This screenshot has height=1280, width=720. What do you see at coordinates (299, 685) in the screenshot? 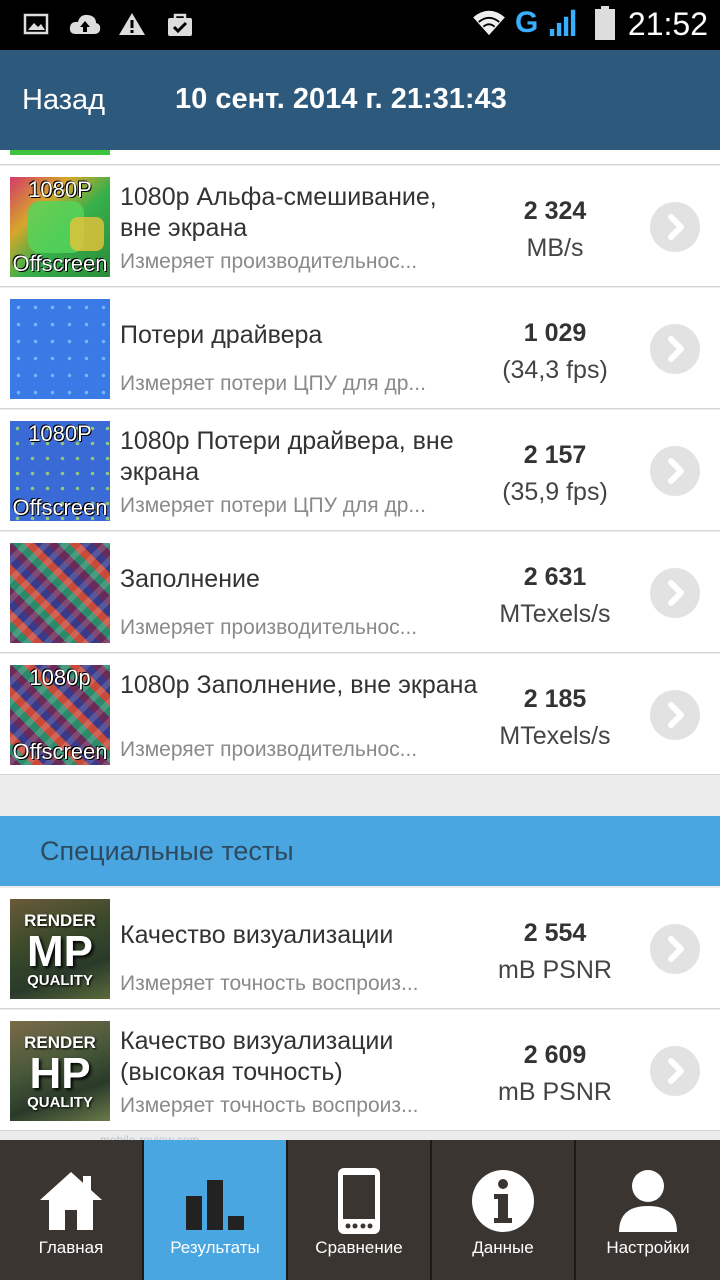
I see `test-name: 1080p Заполнение, вне экрана` at bounding box center [299, 685].